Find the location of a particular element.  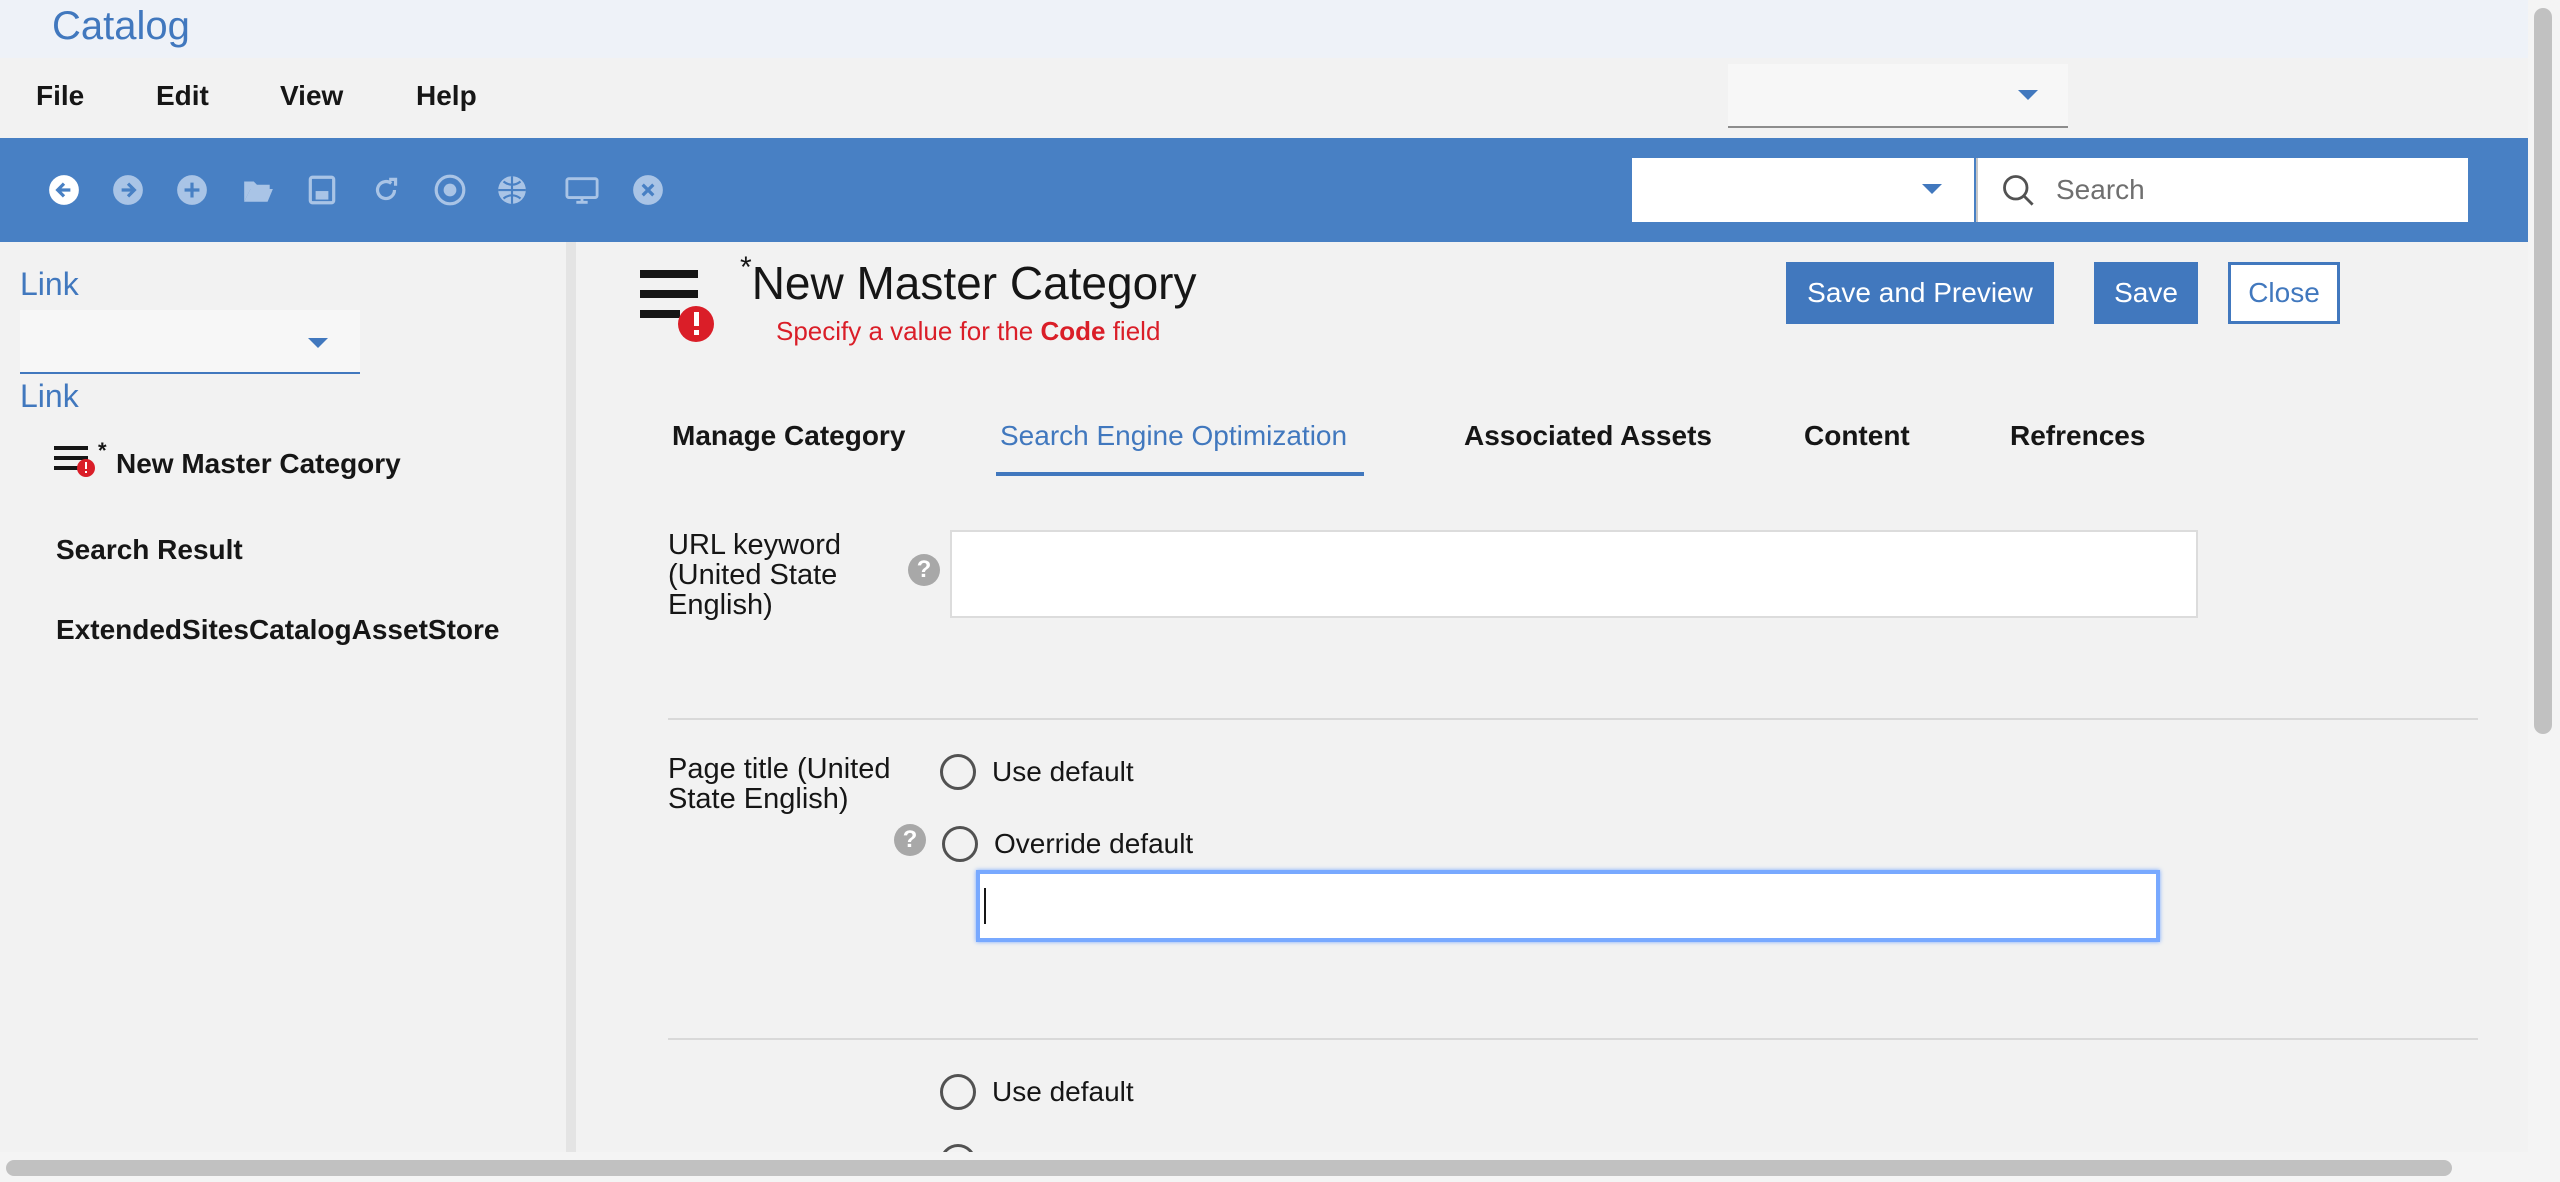

panel-splitter is located at coordinates (571, 697).